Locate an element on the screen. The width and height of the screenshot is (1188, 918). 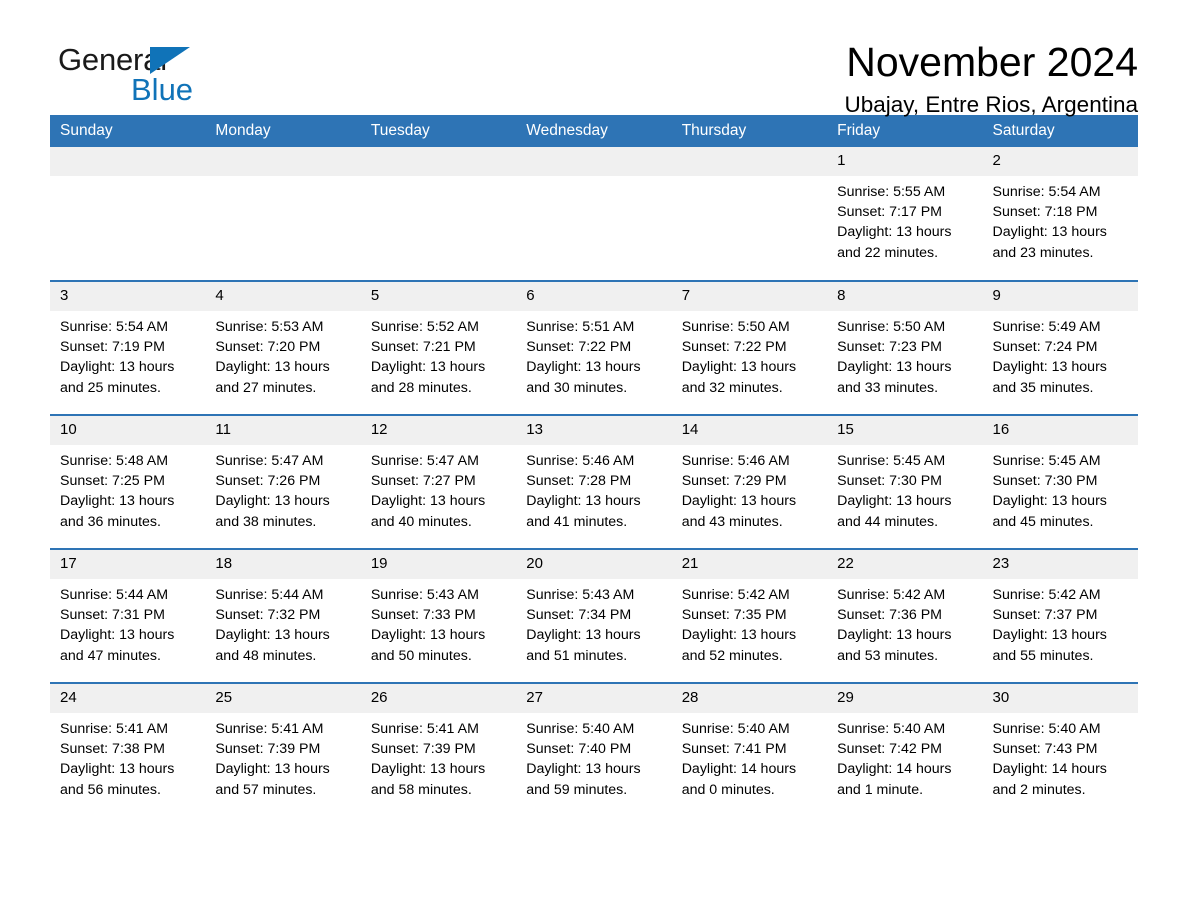
daylight-text-line2: and 22 minutes. is located at coordinates (888, 252).